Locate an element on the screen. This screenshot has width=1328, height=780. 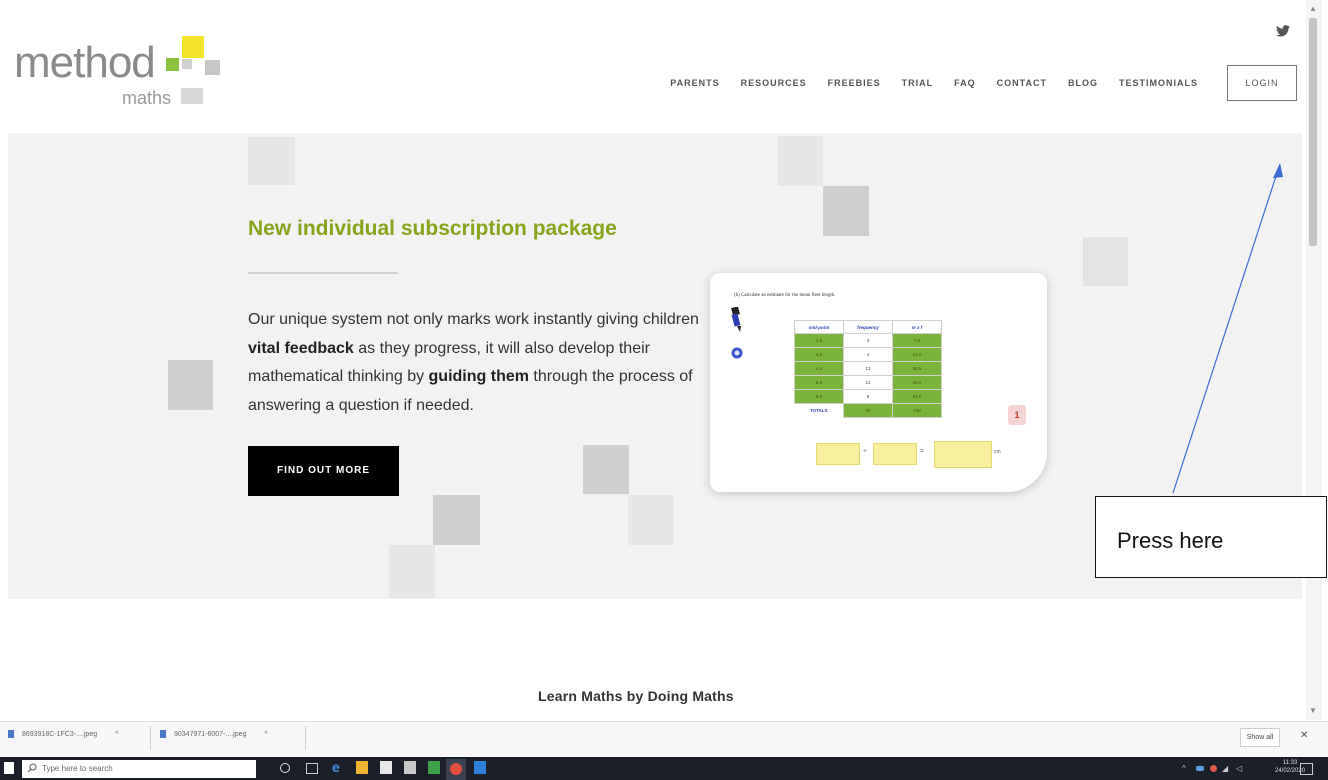
onedrive-icon is located at coordinates (1200, 768).